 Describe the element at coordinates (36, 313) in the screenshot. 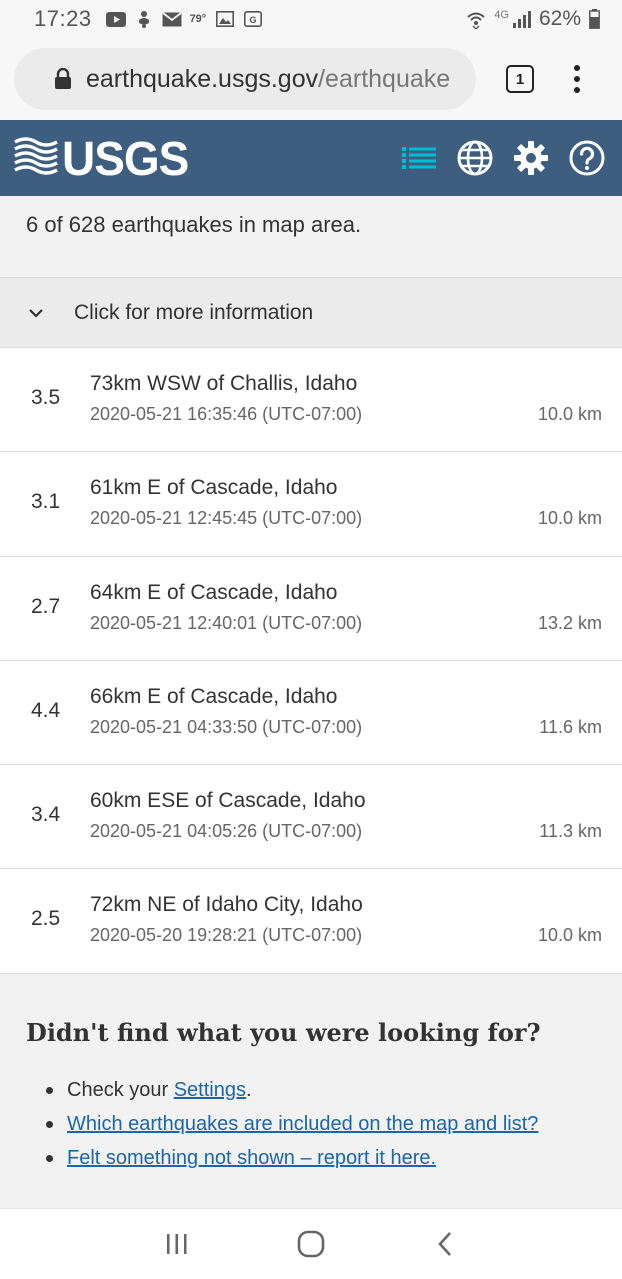

I see `chevron-down-icon` at that location.